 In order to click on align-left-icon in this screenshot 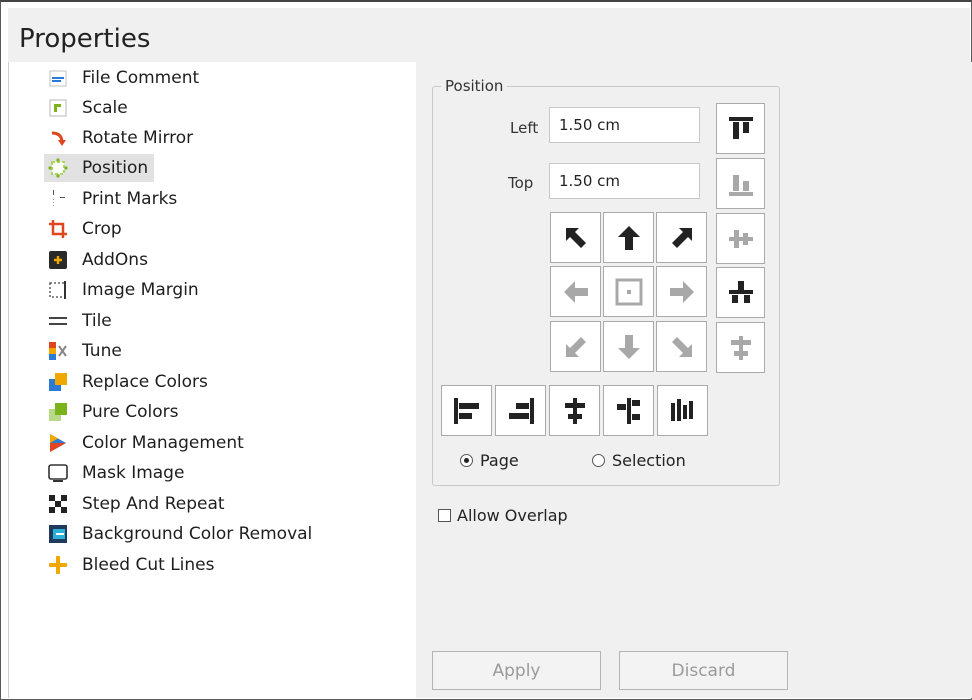, I will do `click(466, 410)`.